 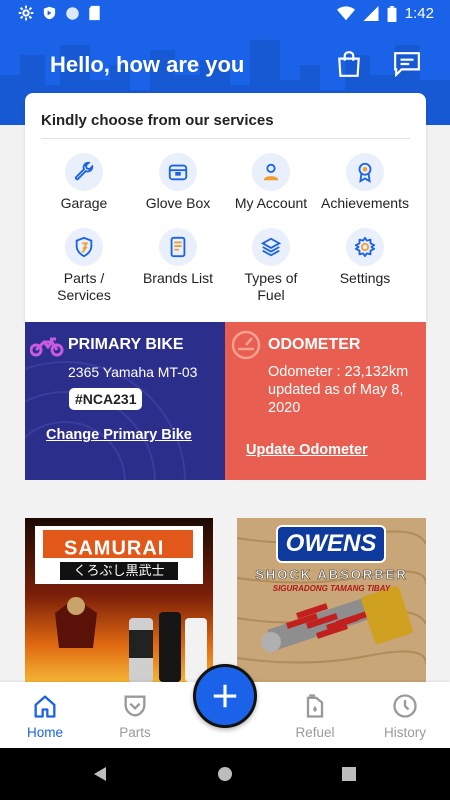 I want to click on service-label: Parts / Services, so click(x=84, y=286).